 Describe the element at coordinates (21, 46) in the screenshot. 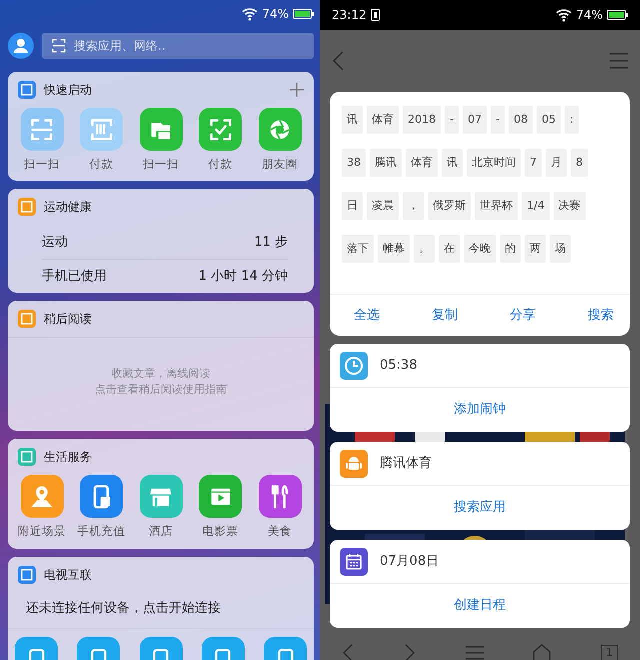

I see `avatar-icon` at that location.